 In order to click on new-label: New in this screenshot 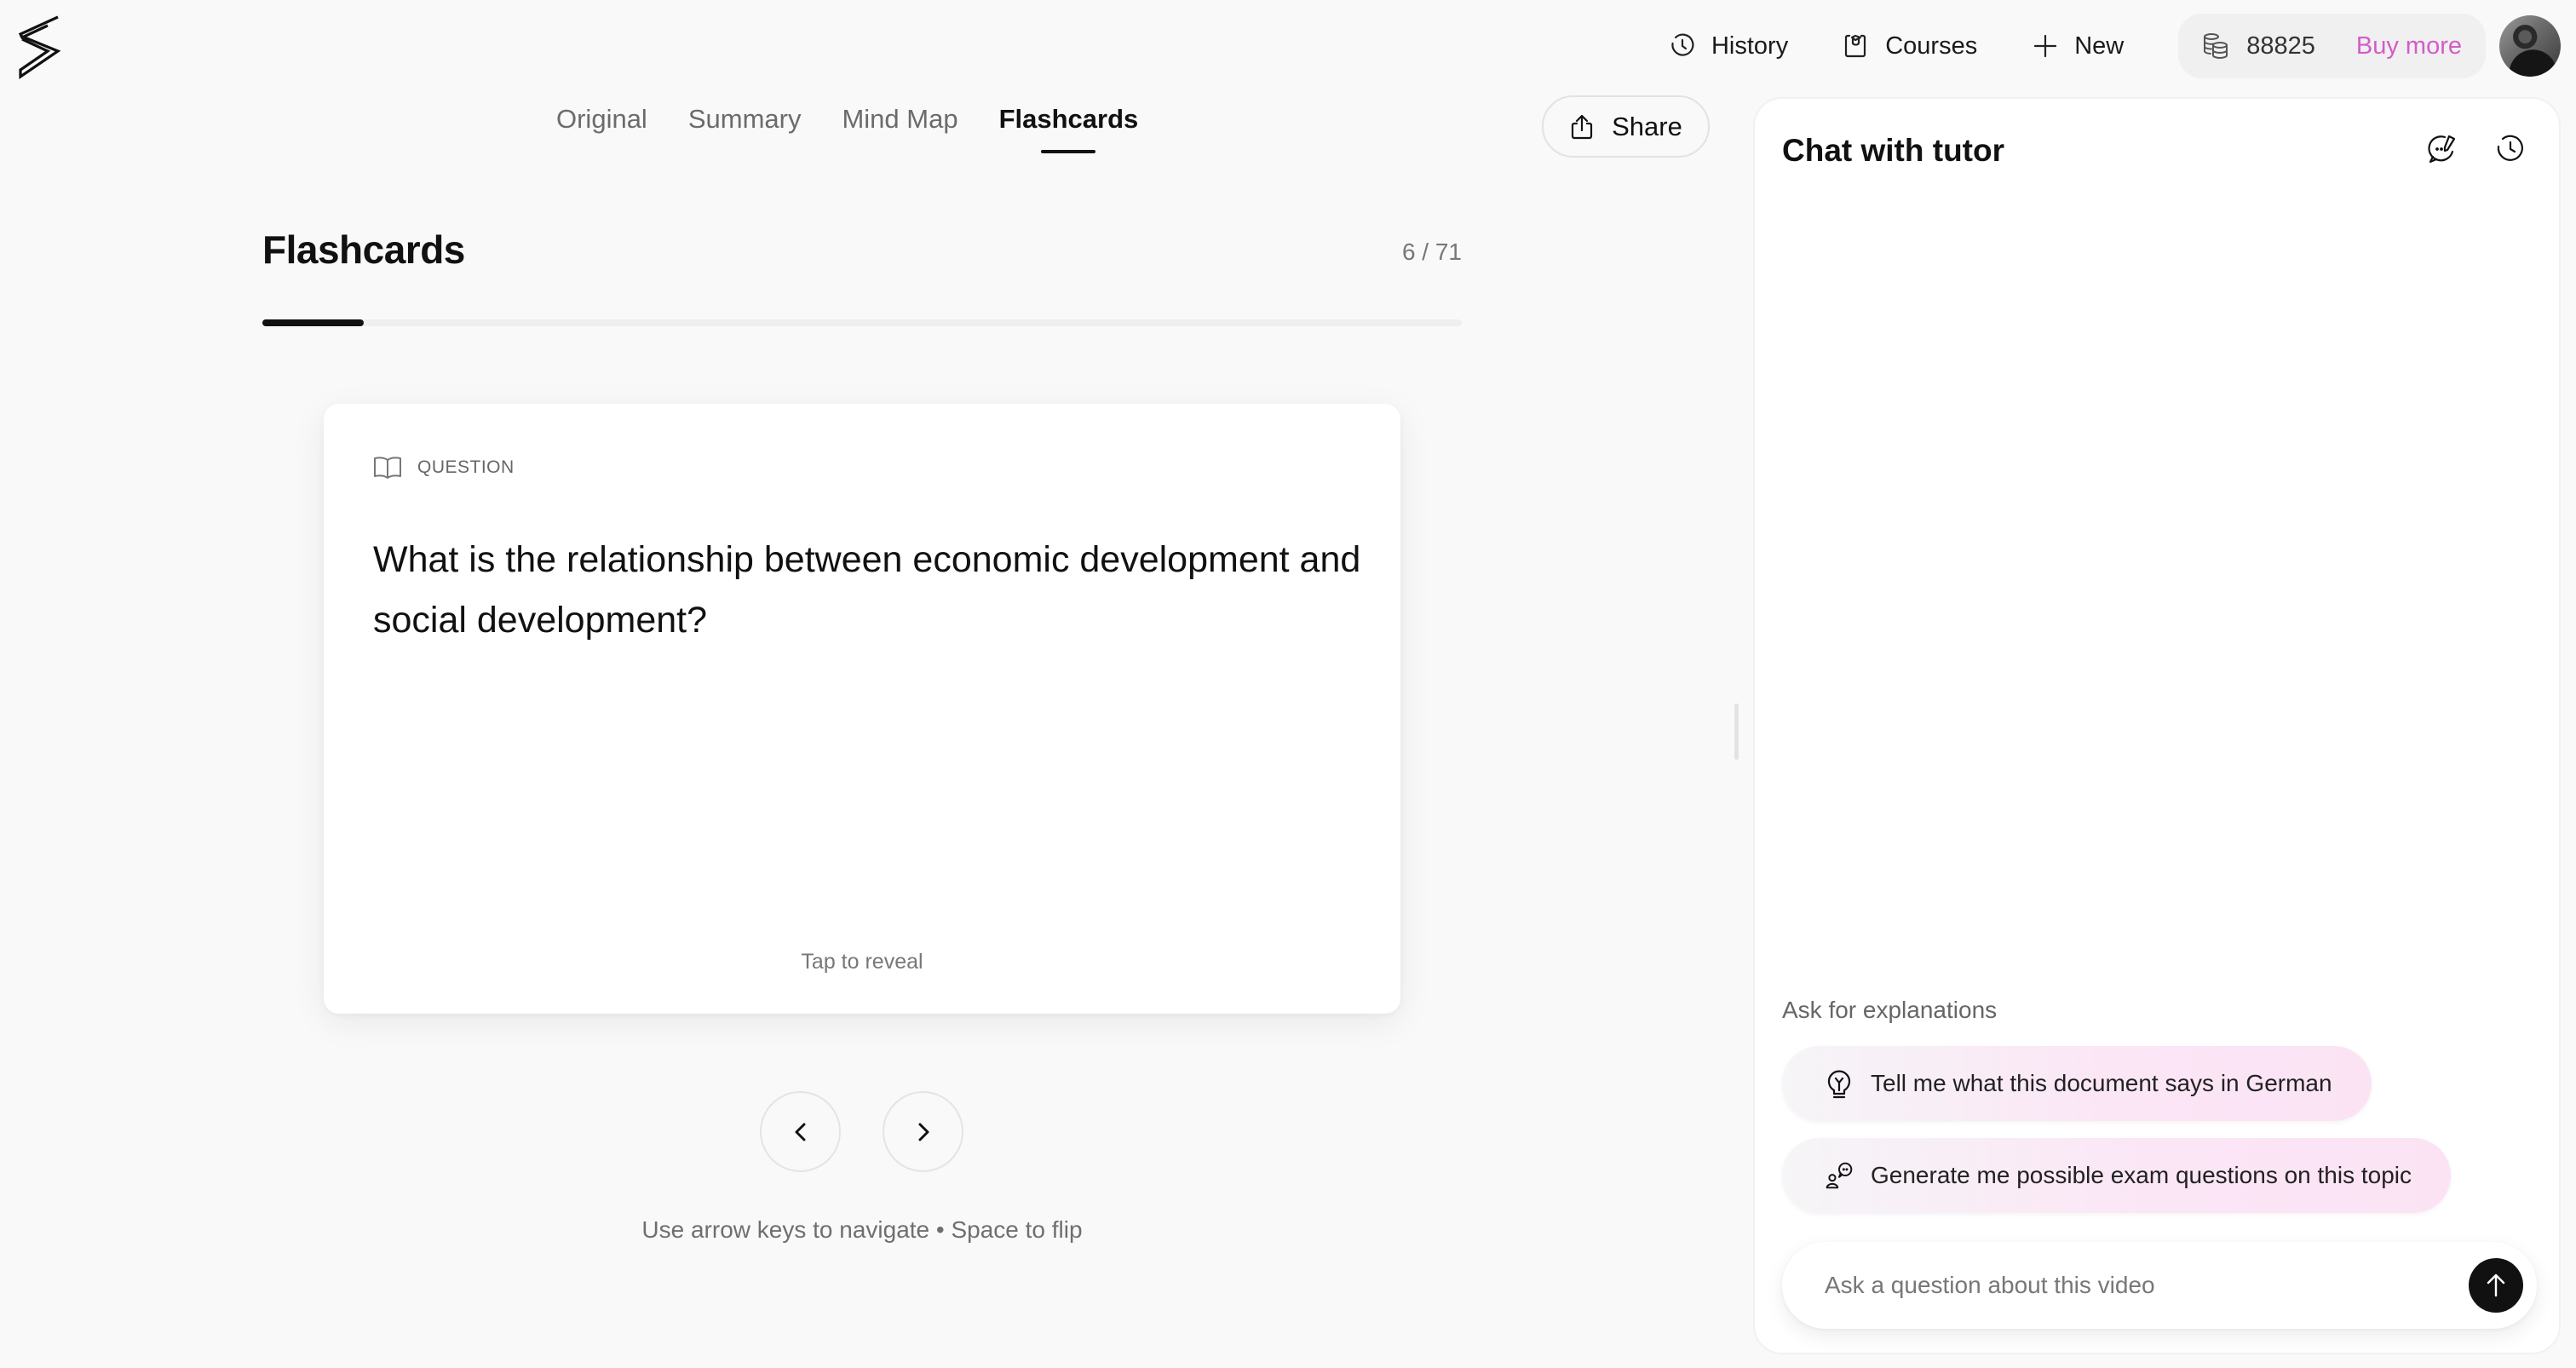, I will do `click(2100, 46)`.